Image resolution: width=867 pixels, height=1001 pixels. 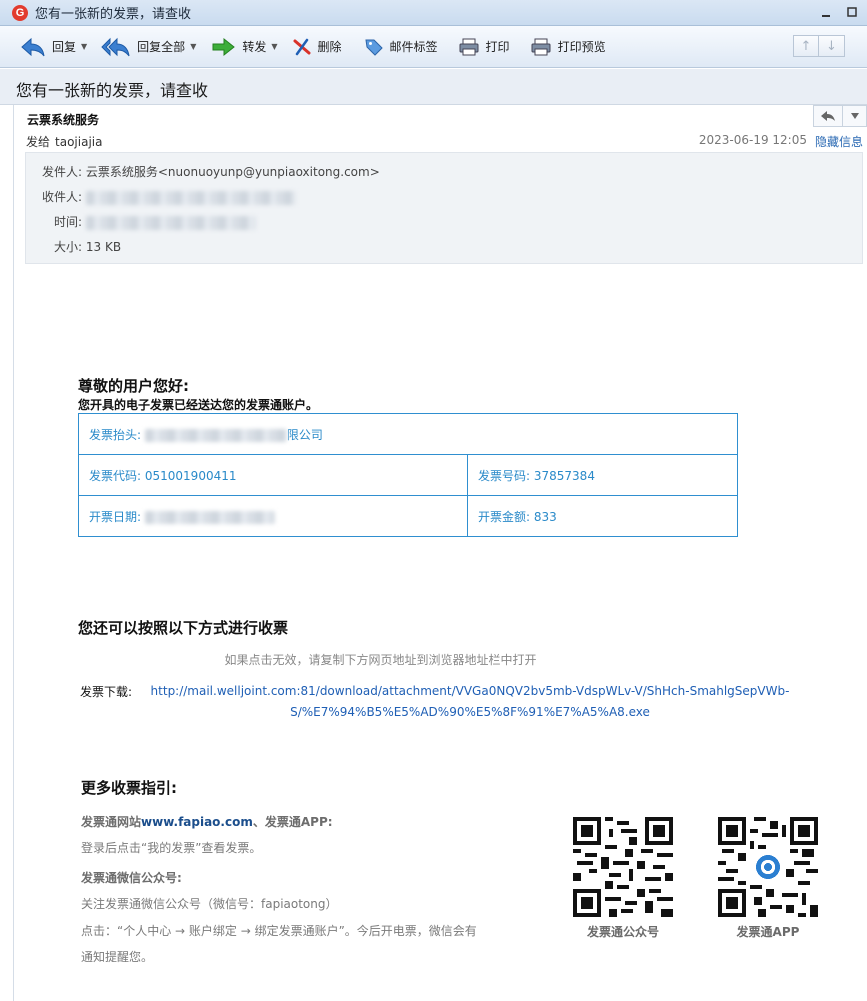 What do you see at coordinates (752, 140) in the screenshot?
I see `message-time: 2023-06-19 12:05` at bounding box center [752, 140].